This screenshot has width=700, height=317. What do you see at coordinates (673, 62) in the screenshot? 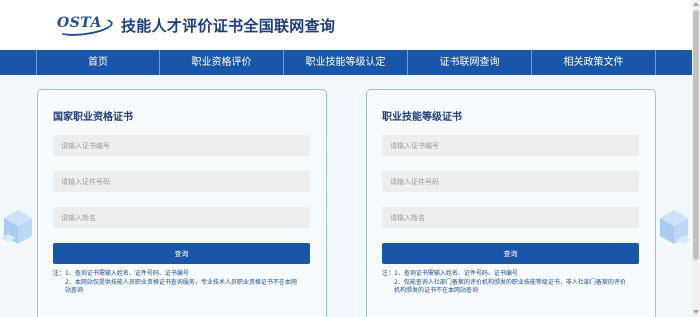
I see `nav-spacer` at bounding box center [673, 62].